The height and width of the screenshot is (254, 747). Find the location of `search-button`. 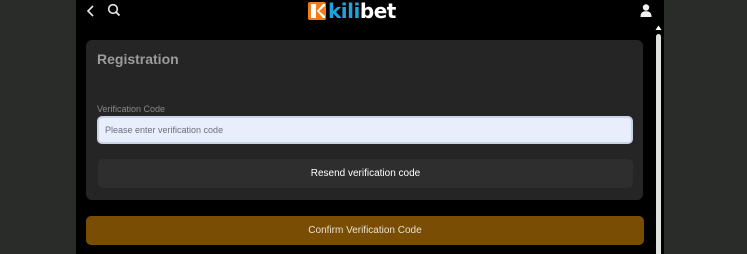

search-button is located at coordinates (114, 10).